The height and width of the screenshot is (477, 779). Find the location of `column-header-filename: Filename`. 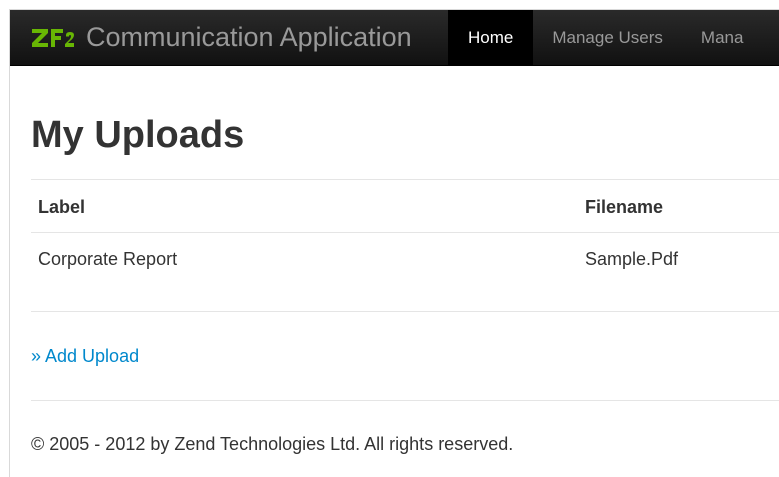

column-header-filename: Filename is located at coordinates (624, 207).